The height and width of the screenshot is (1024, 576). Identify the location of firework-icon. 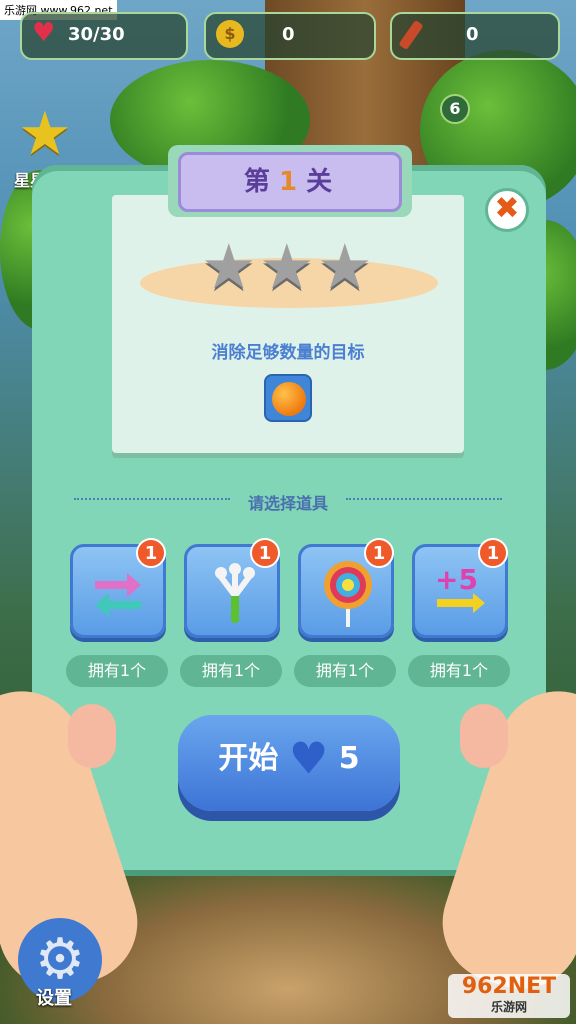
(411, 35).